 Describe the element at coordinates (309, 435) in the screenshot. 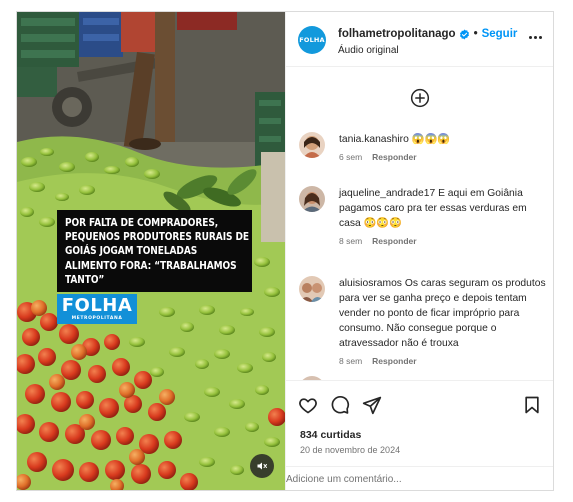

I see `likes-number: 834` at that location.